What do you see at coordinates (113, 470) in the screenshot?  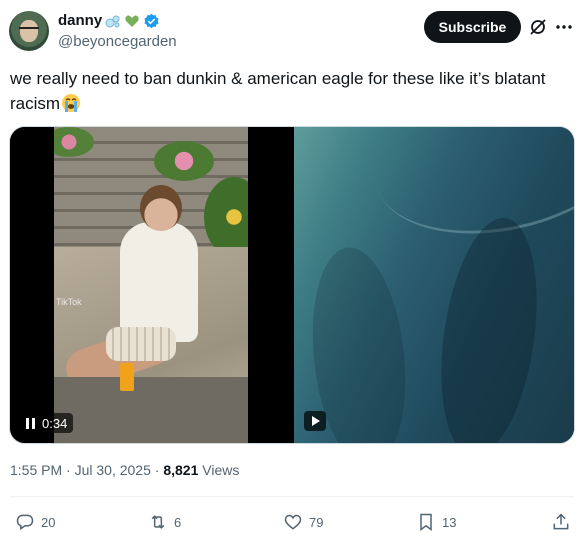 I see `post-date: Jul 30, 2025` at bounding box center [113, 470].